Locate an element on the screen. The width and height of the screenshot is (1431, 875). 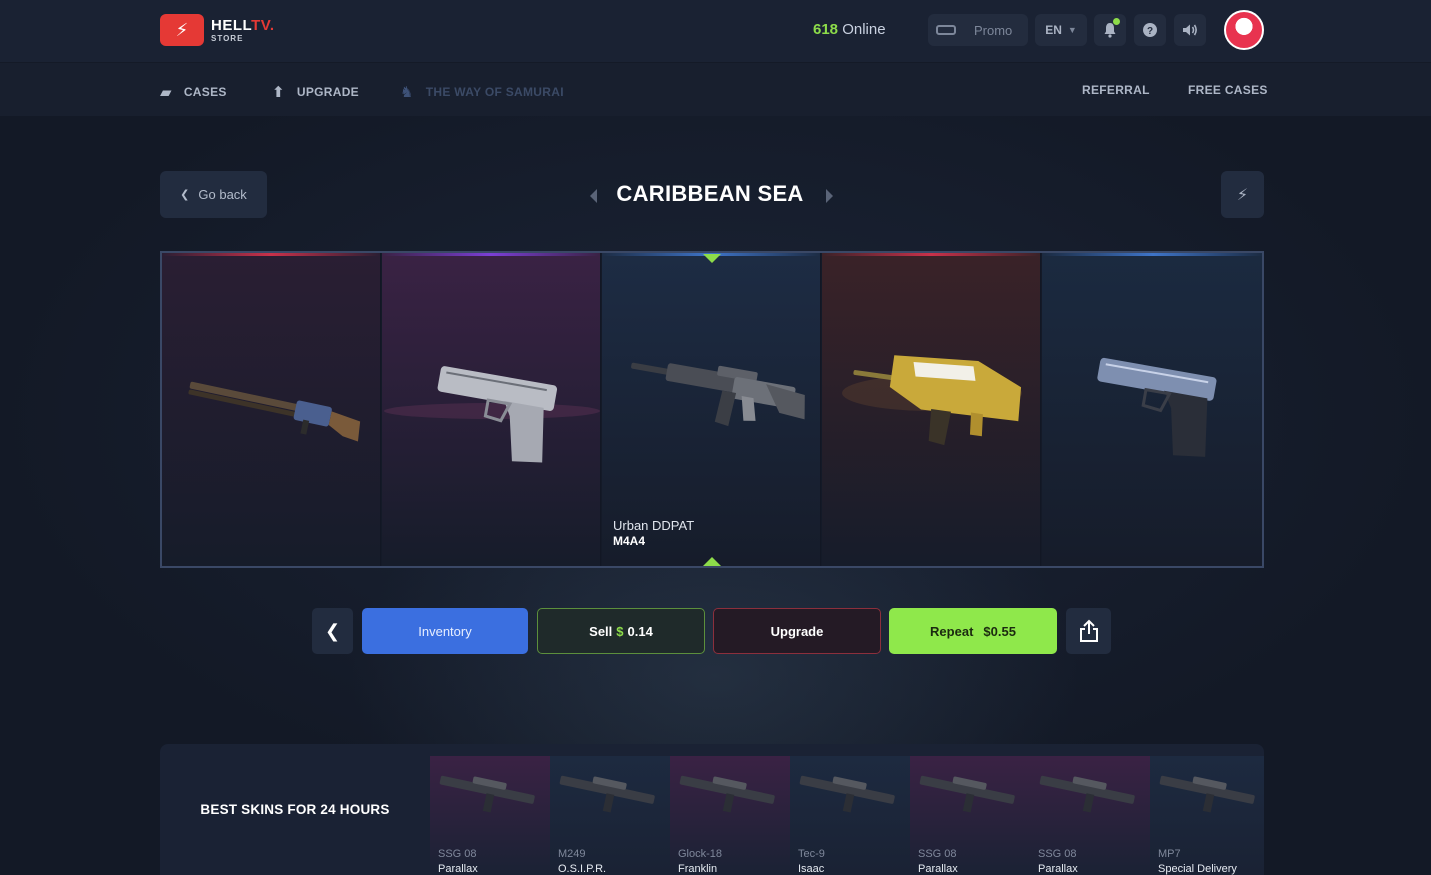
chevron-down-icon: ▼ is located at coordinates (1072, 30).